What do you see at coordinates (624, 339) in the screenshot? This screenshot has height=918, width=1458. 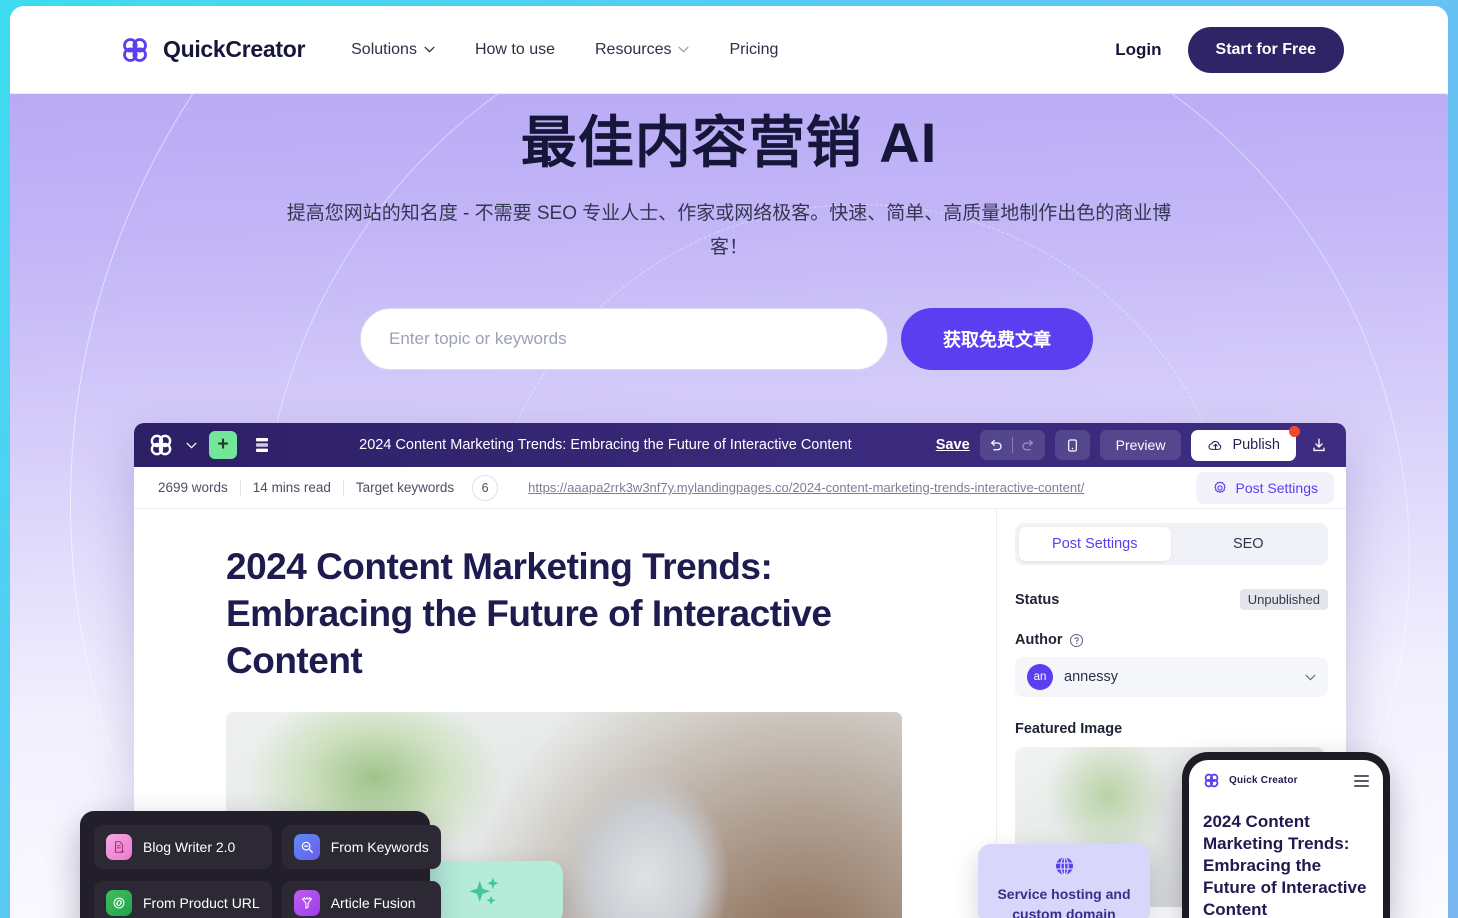 I see `topic-search-input` at bounding box center [624, 339].